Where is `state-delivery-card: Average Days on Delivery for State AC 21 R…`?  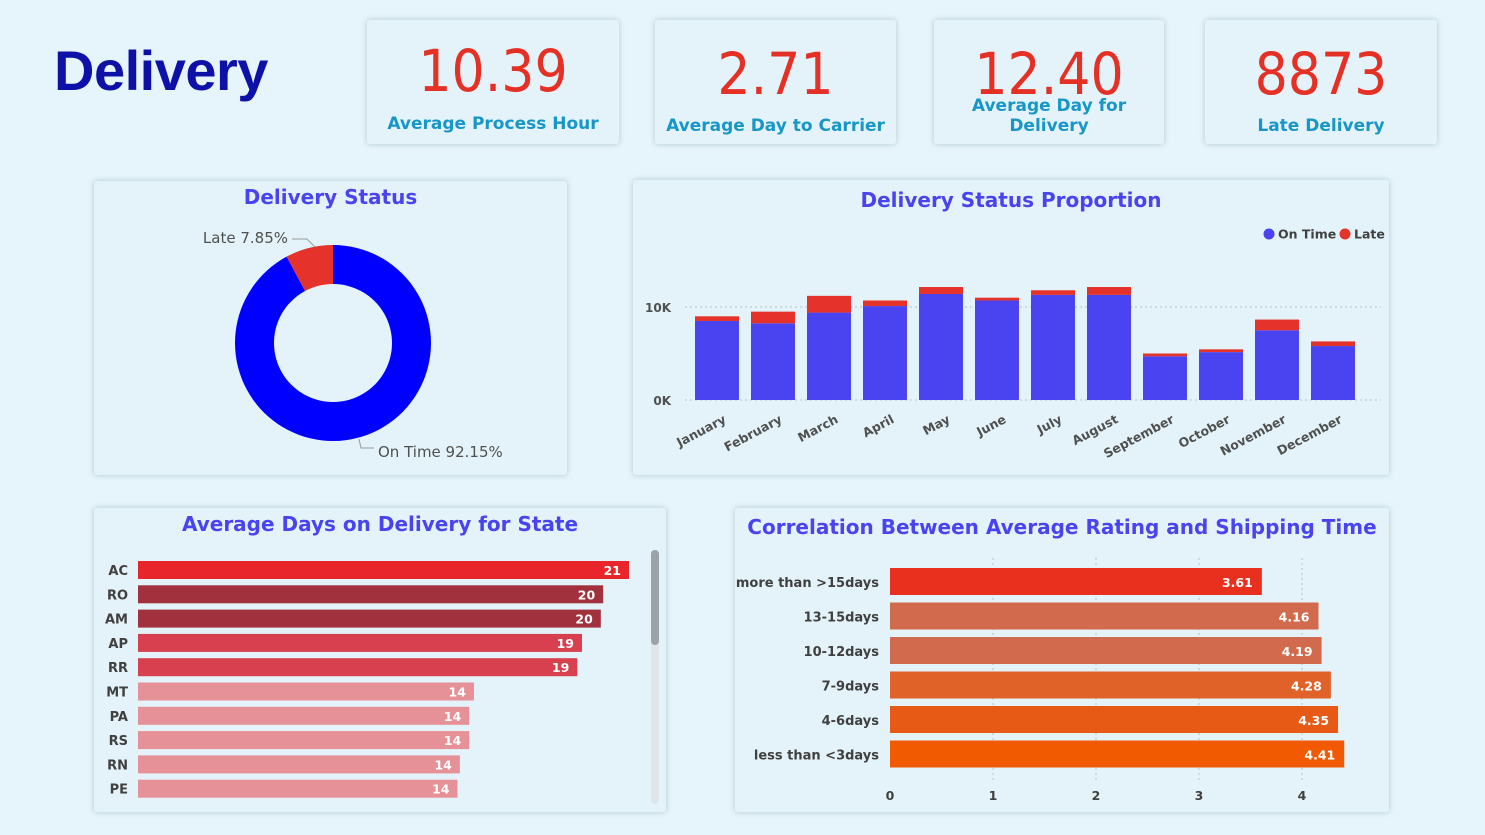
state-delivery-card: Average Days on Delivery for State AC 21 R… is located at coordinates (380, 660).